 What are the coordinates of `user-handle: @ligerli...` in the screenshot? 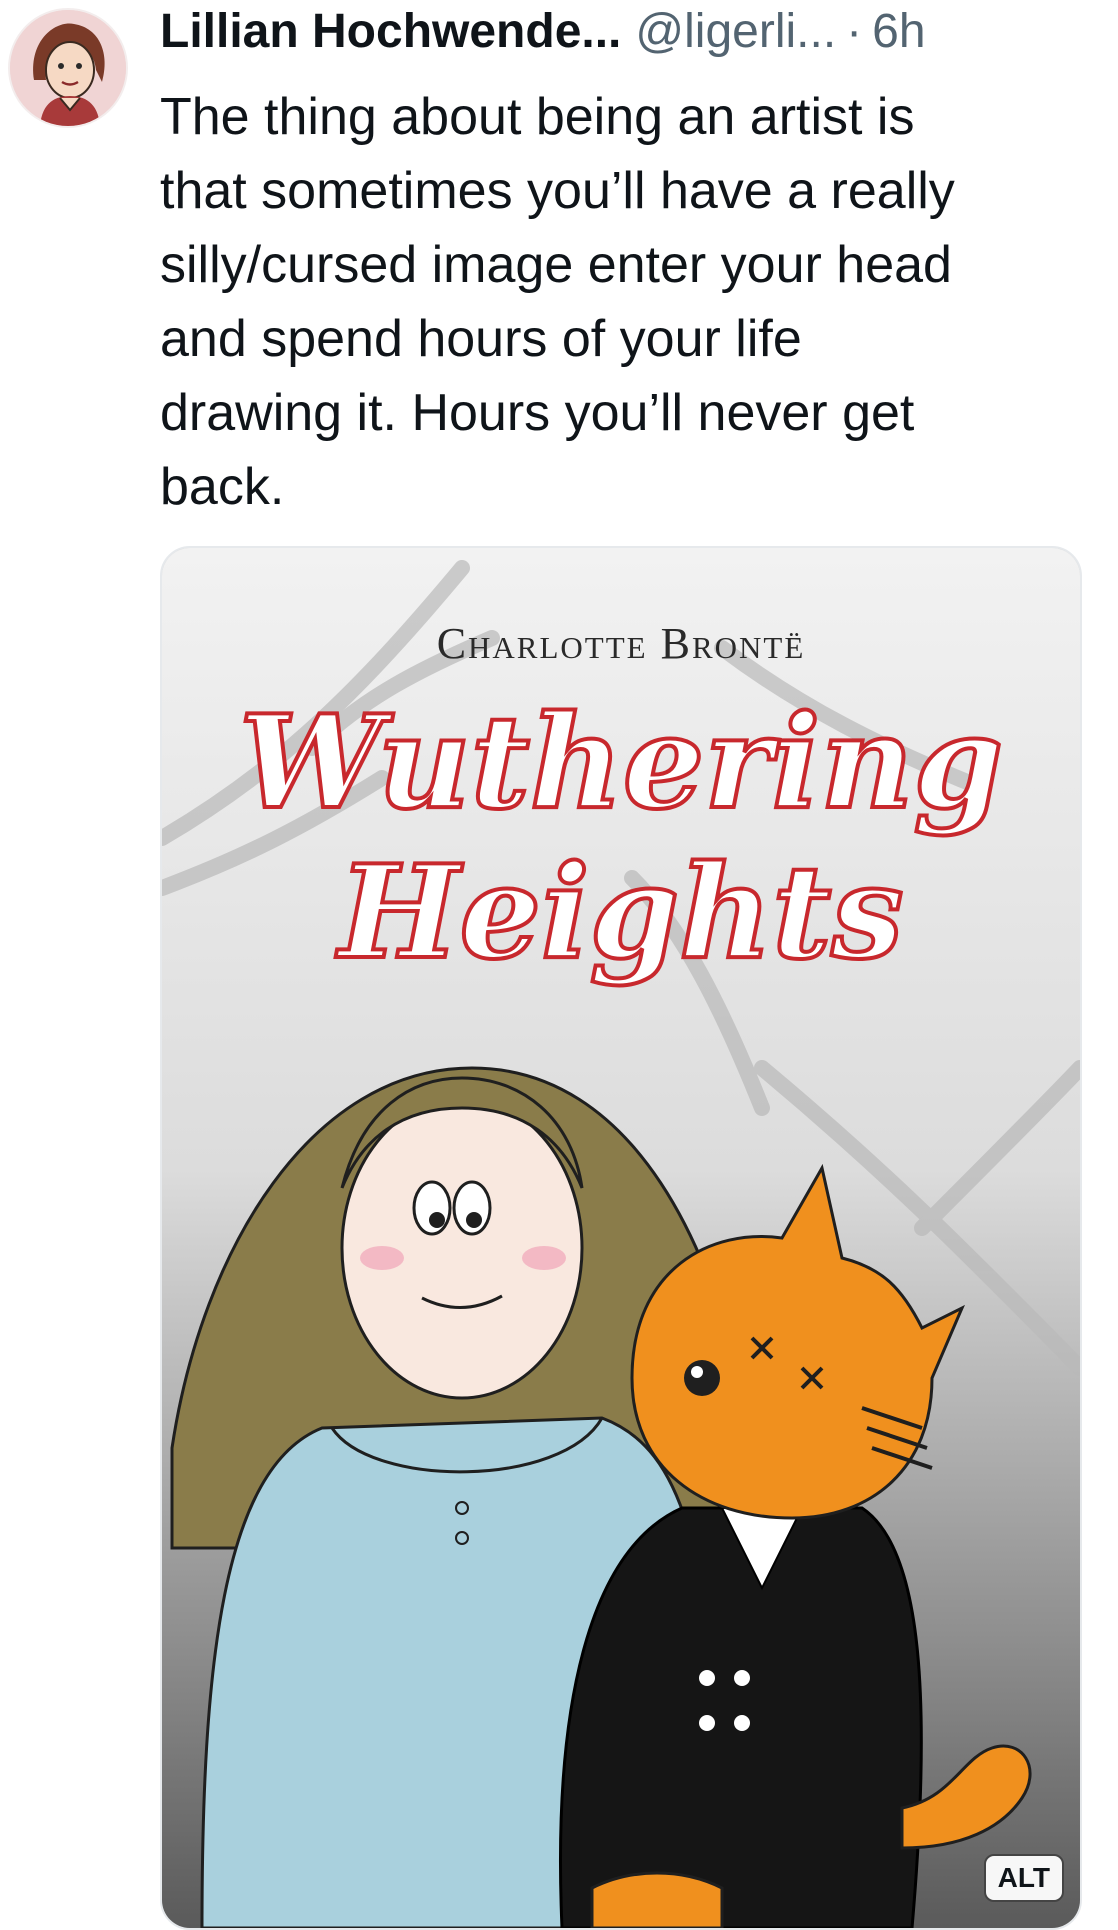 It's located at (735, 32).